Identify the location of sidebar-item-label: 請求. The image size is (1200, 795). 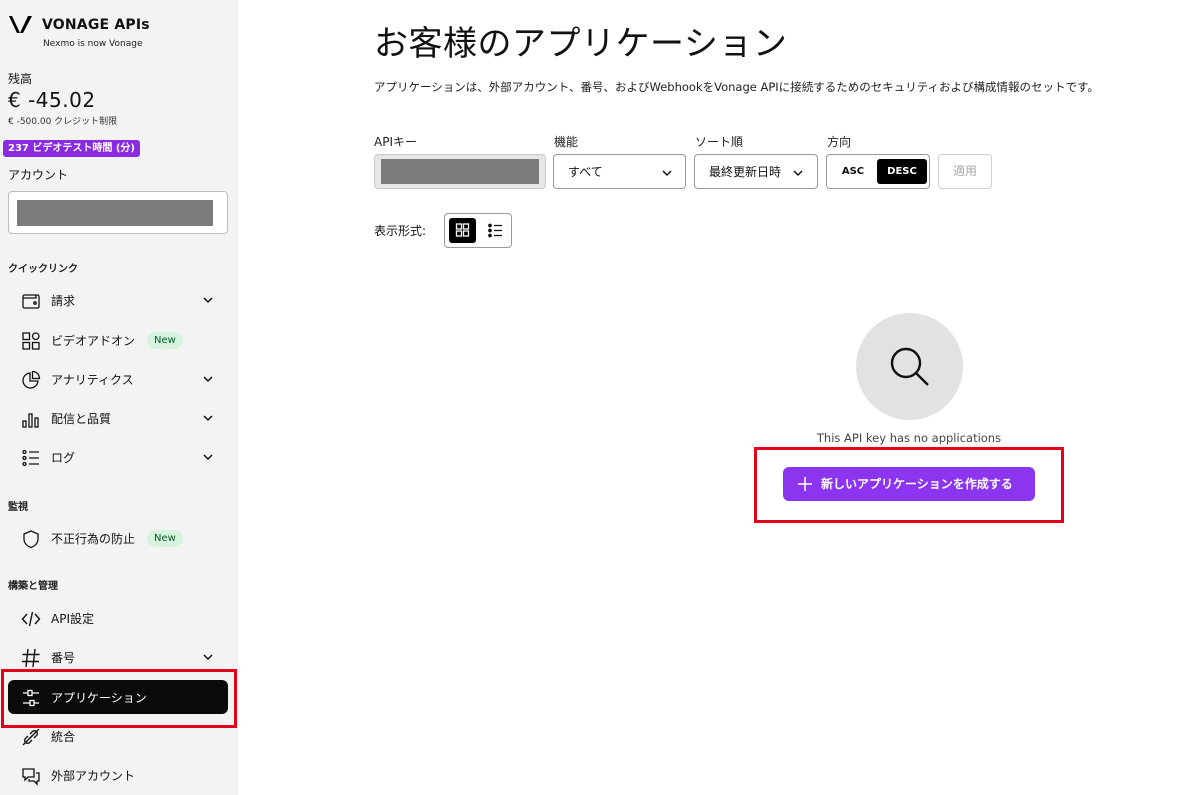
(63, 301).